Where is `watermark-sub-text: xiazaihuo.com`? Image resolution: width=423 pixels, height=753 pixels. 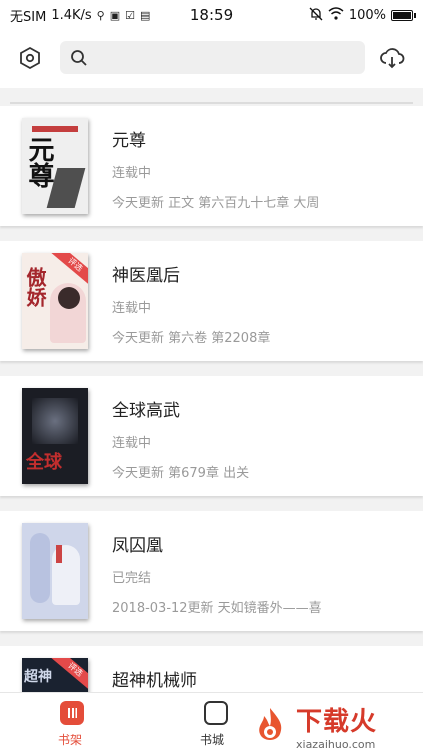 watermark-sub-text: xiazaihuo.com is located at coordinates (336, 744).